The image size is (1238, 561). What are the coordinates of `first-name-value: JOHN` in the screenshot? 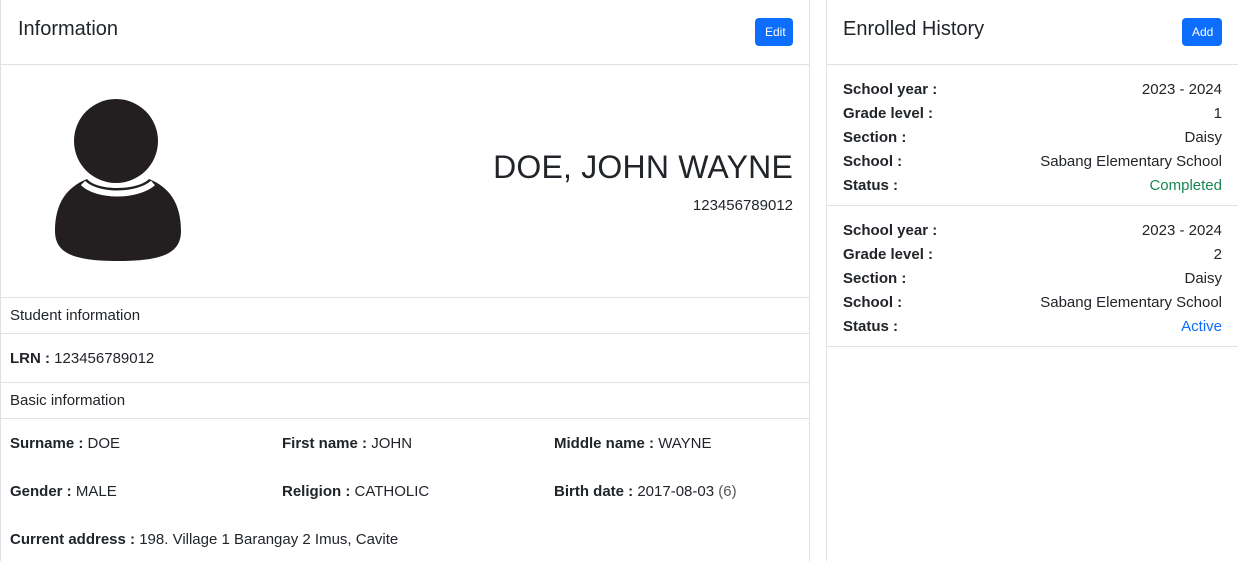 It's located at (392, 443).